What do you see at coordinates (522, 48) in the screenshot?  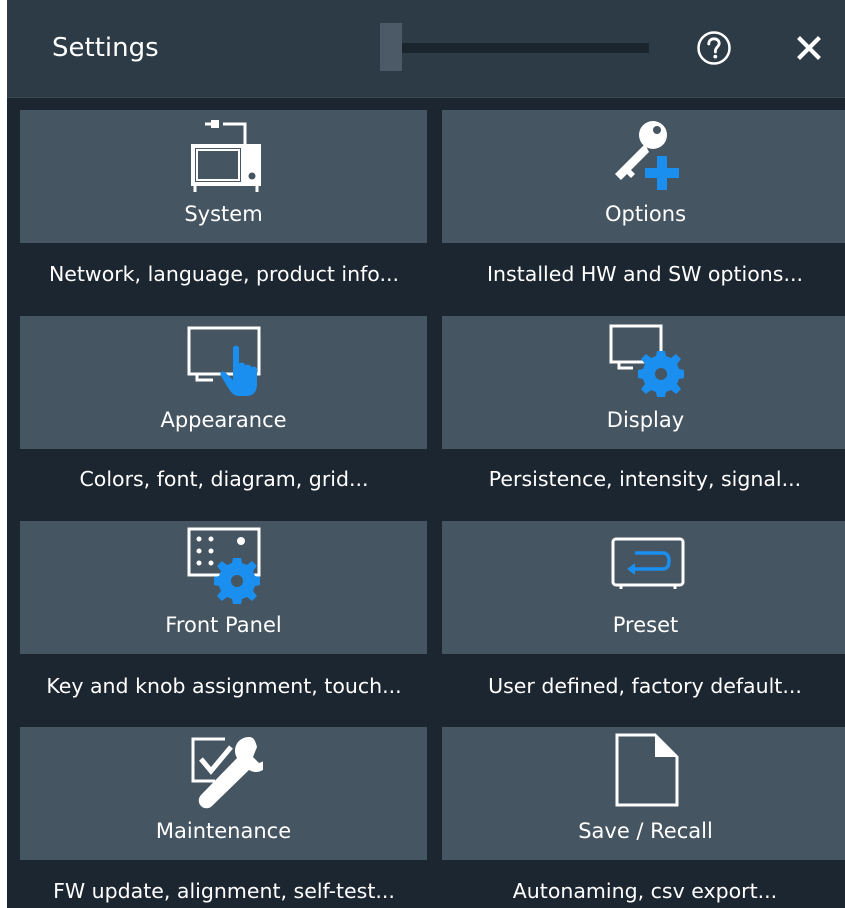 I see `transparency-slider-track` at bounding box center [522, 48].